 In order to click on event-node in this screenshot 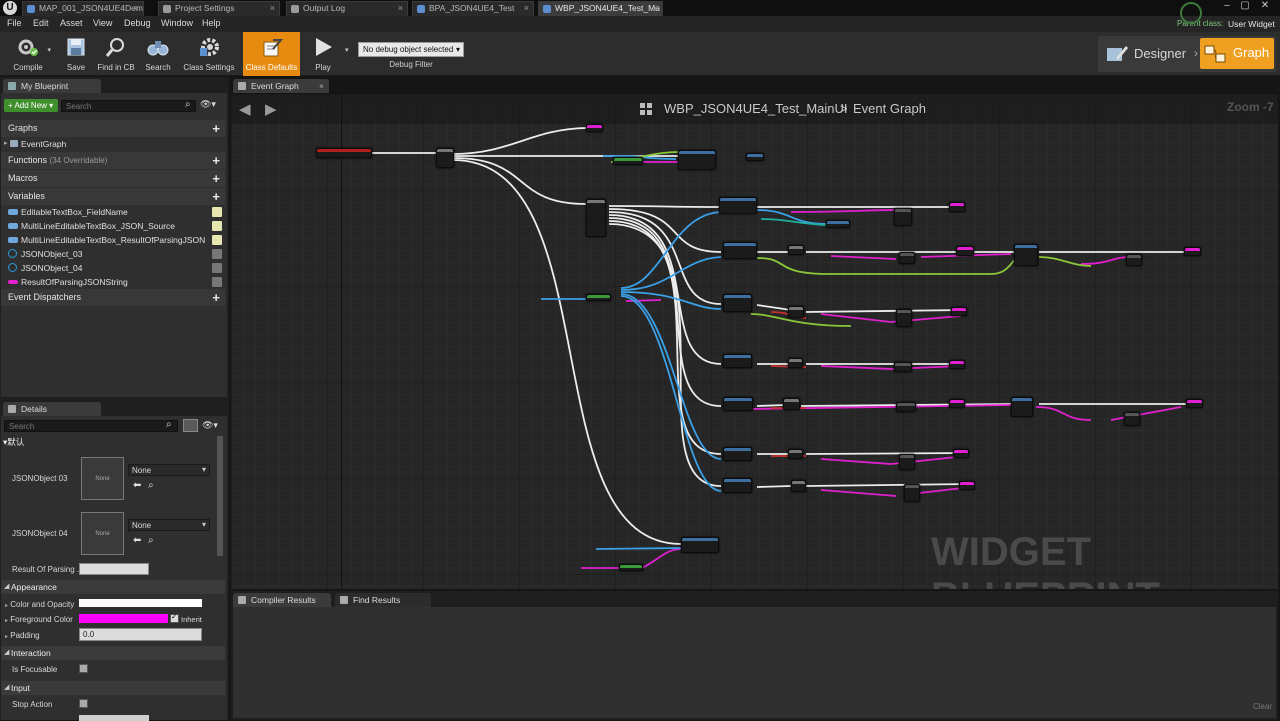, I will do `click(344, 153)`.